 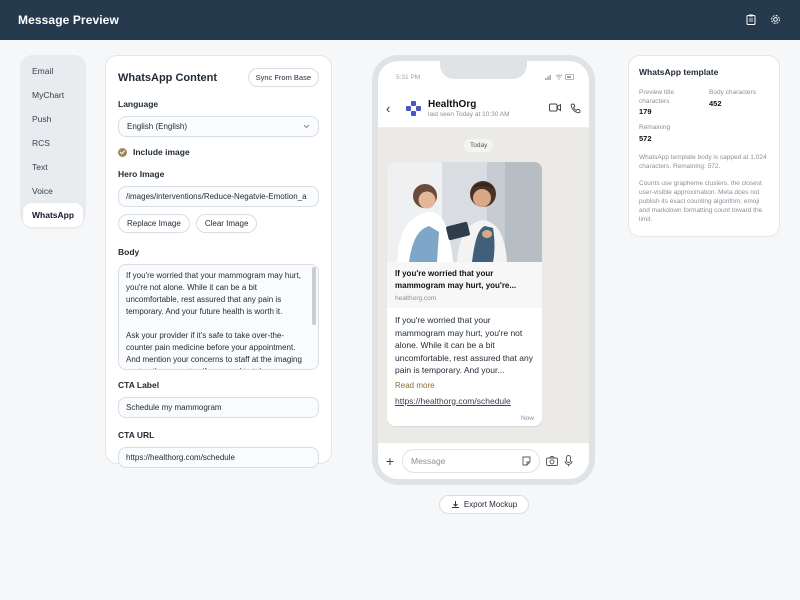 What do you see at coordinates (469, 114) in the screenshot?
I see `last-seen: last seen Today at 10:30 AM` at bounding box center [469, 114].